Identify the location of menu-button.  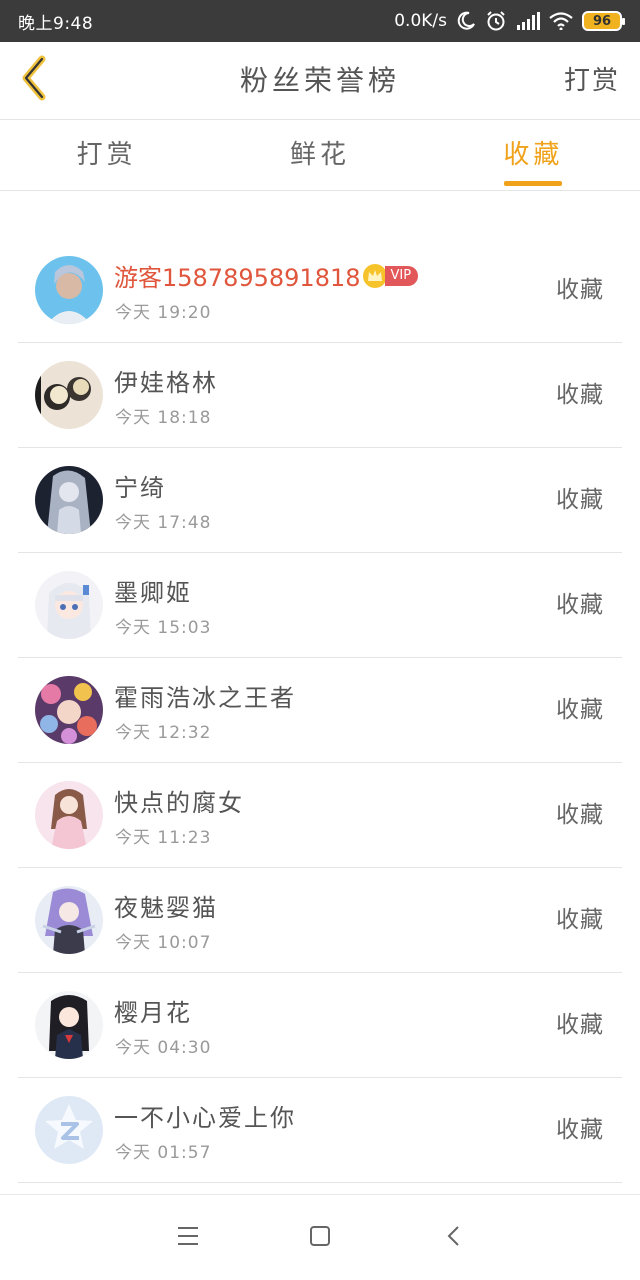
(188, 1238).